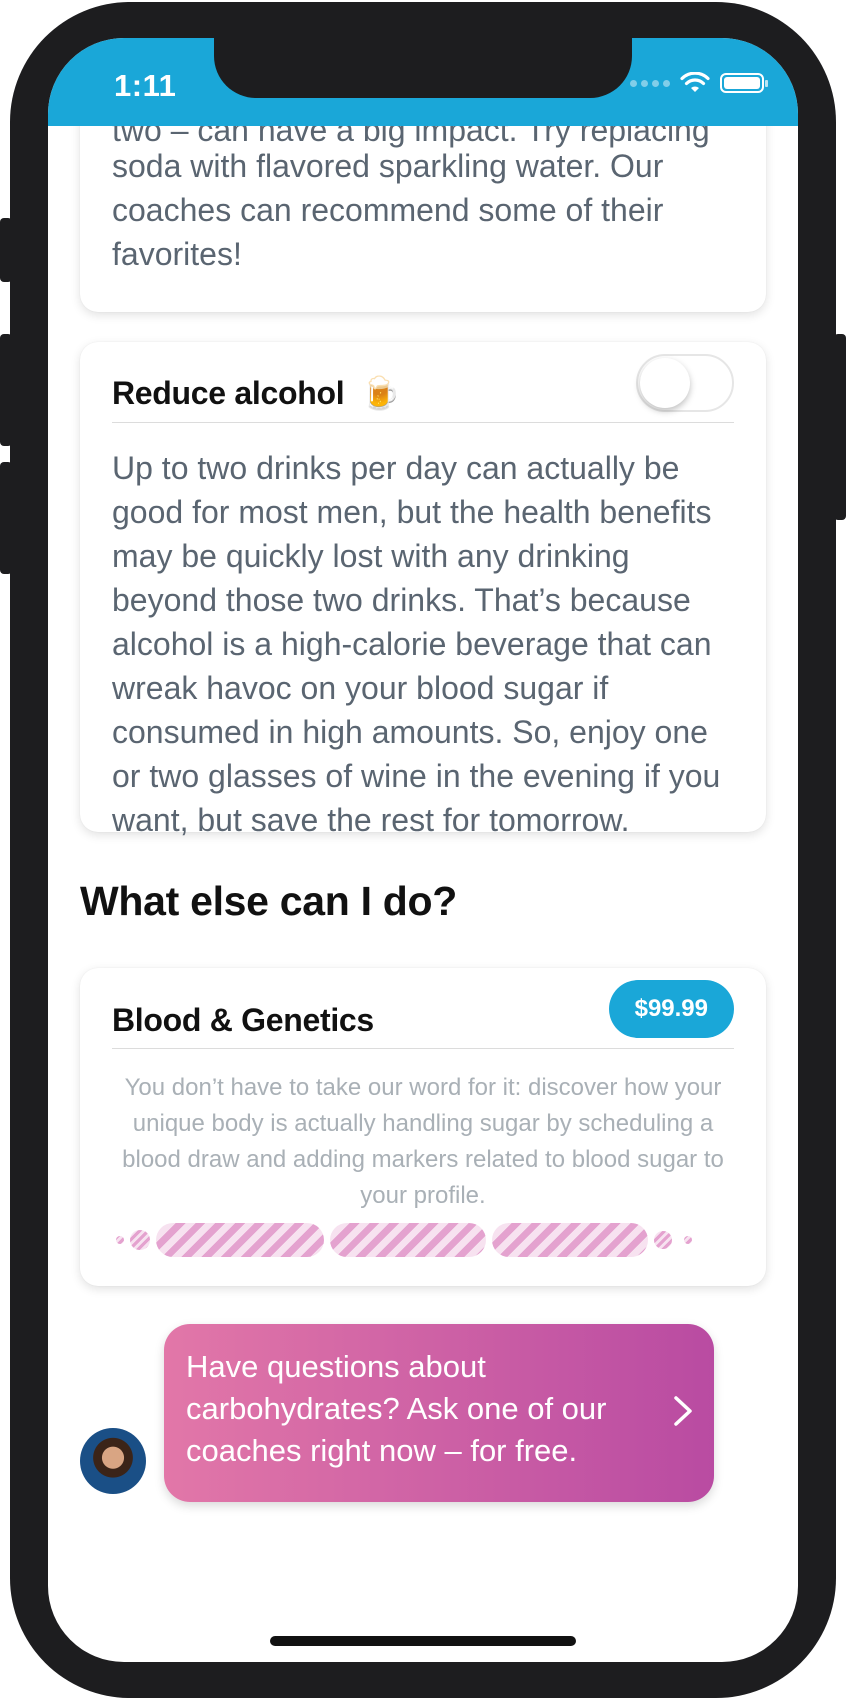 The image size is (846, 1700). I want to click on reduce-alcohol-title-text: Reduce alcohol, so click(228, 393).